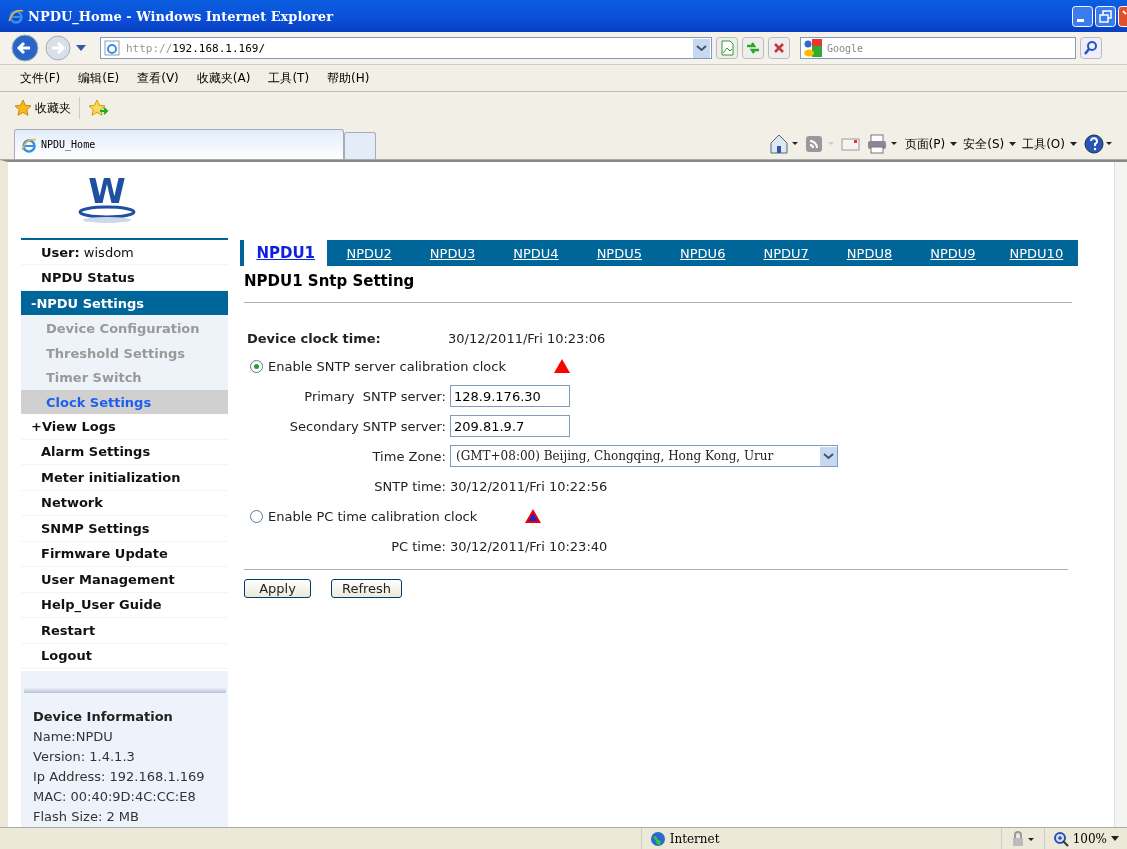 This screenshot has height=849, width=1127. I want to click on info-line: Version: 1.4.1.3, so click(84, 756).